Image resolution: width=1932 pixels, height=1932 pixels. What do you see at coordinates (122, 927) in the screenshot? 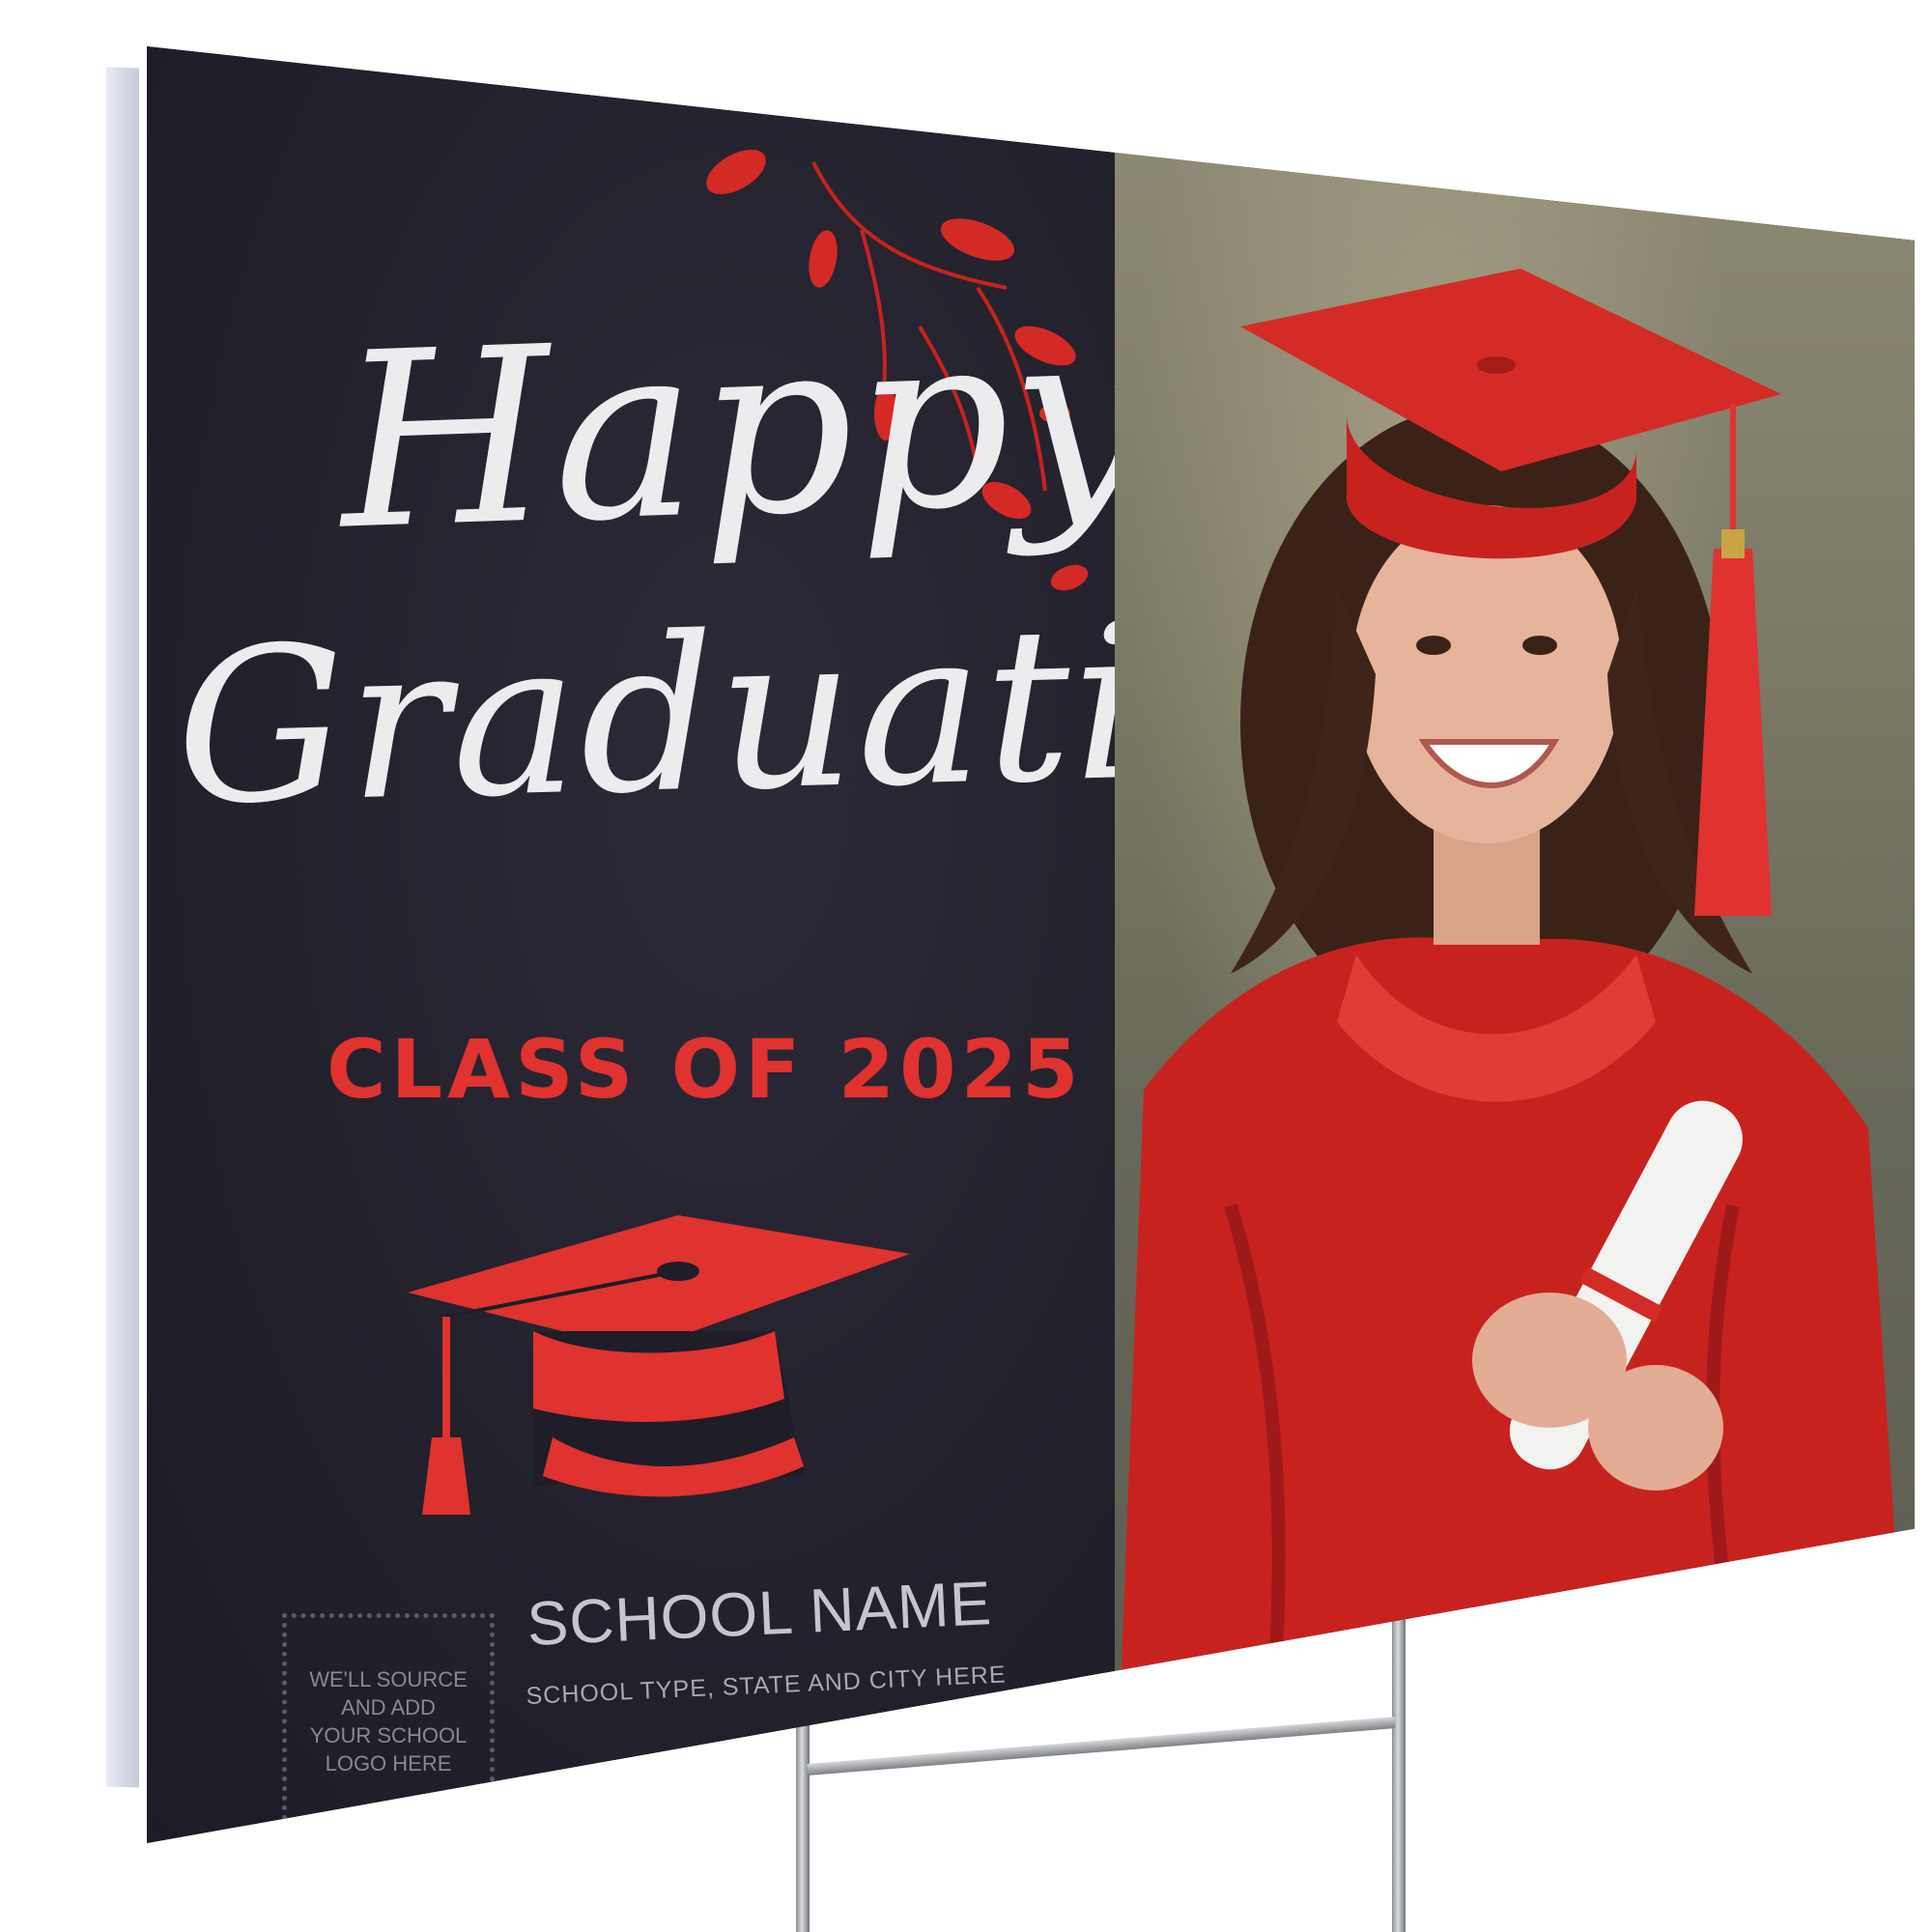
I see `sign-edge` at bounding box center [122, 927].